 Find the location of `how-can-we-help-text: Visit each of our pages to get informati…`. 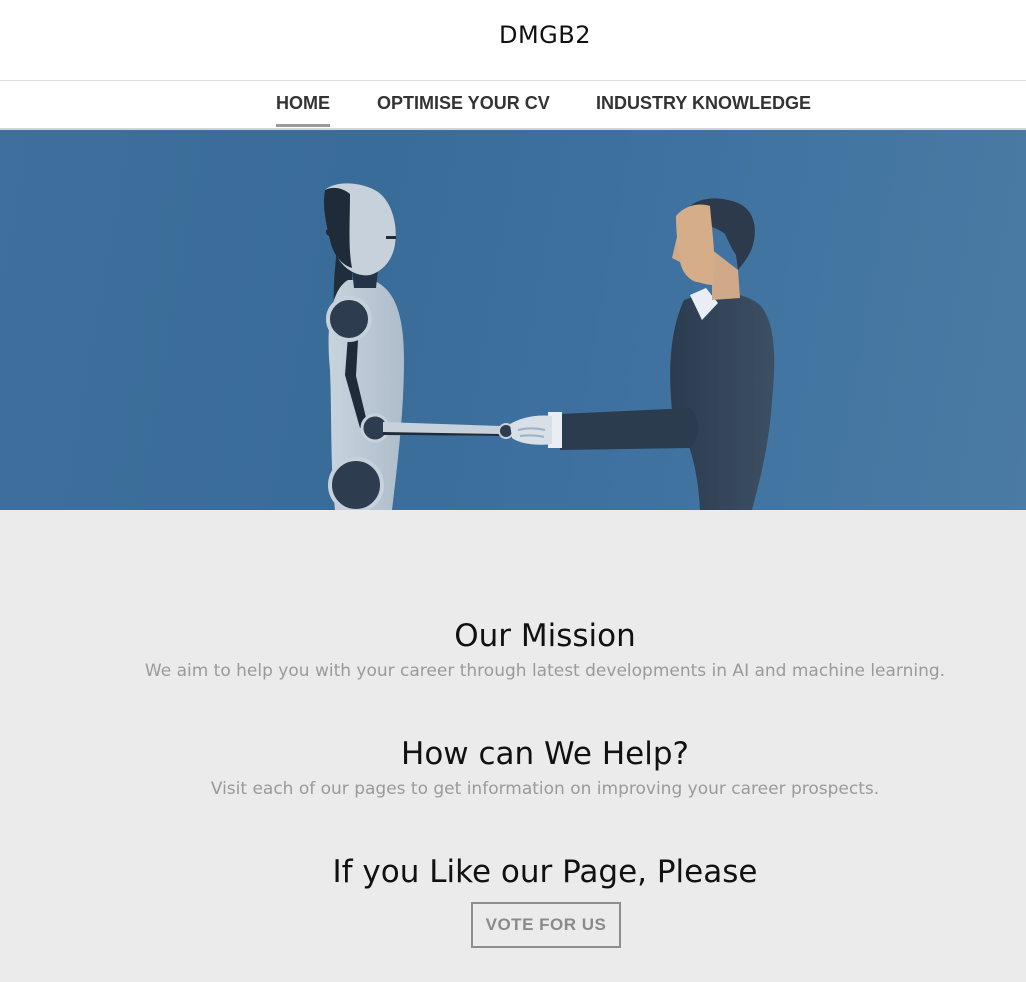

how-can-we-help-text: Visit each of our pages to get informati… is located at coordinates (545, 789).